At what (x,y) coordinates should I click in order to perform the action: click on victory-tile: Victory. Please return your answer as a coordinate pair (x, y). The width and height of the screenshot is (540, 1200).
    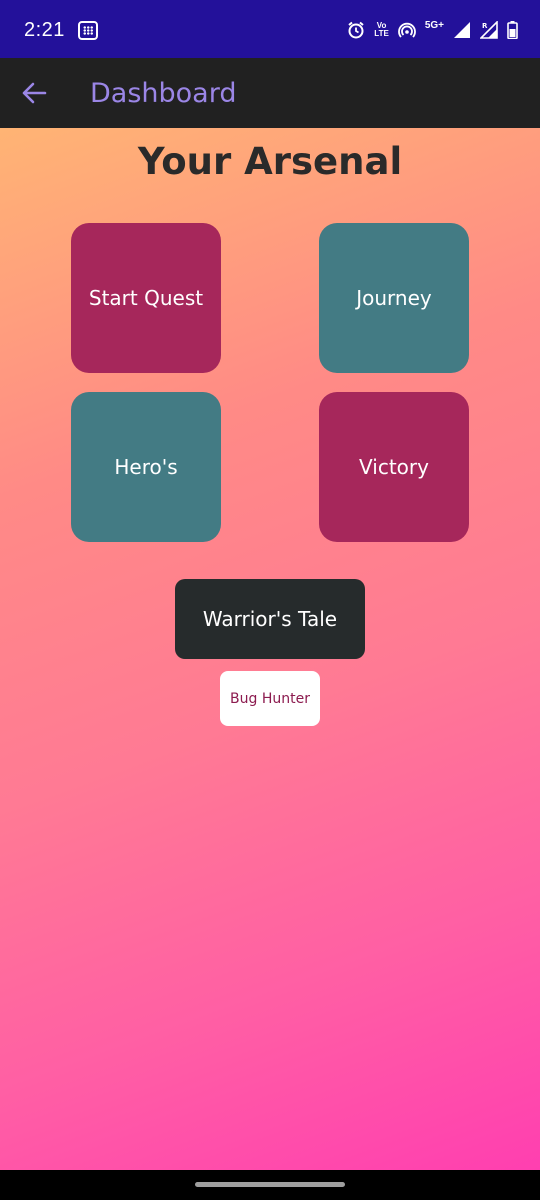
    Looking at the image, I should click on (394, 467).